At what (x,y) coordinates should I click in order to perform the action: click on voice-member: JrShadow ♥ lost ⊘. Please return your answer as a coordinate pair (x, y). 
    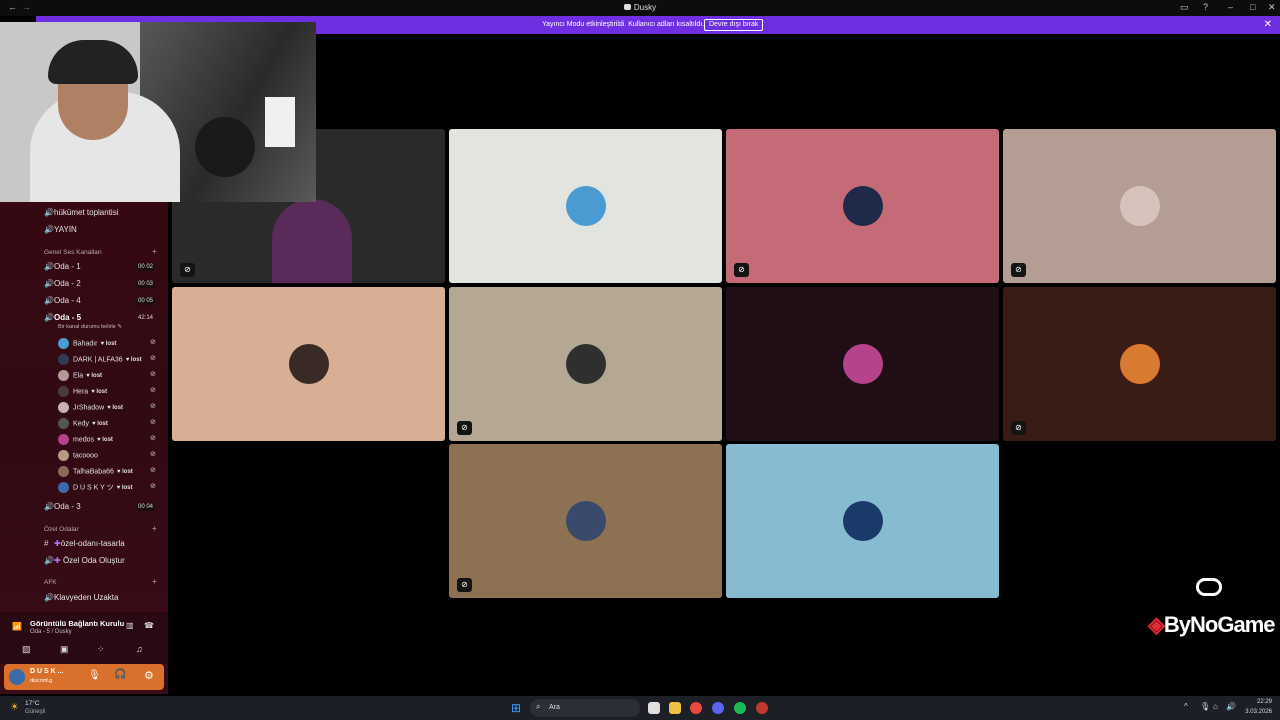
    Looking at the image, I should click on (107, 407).